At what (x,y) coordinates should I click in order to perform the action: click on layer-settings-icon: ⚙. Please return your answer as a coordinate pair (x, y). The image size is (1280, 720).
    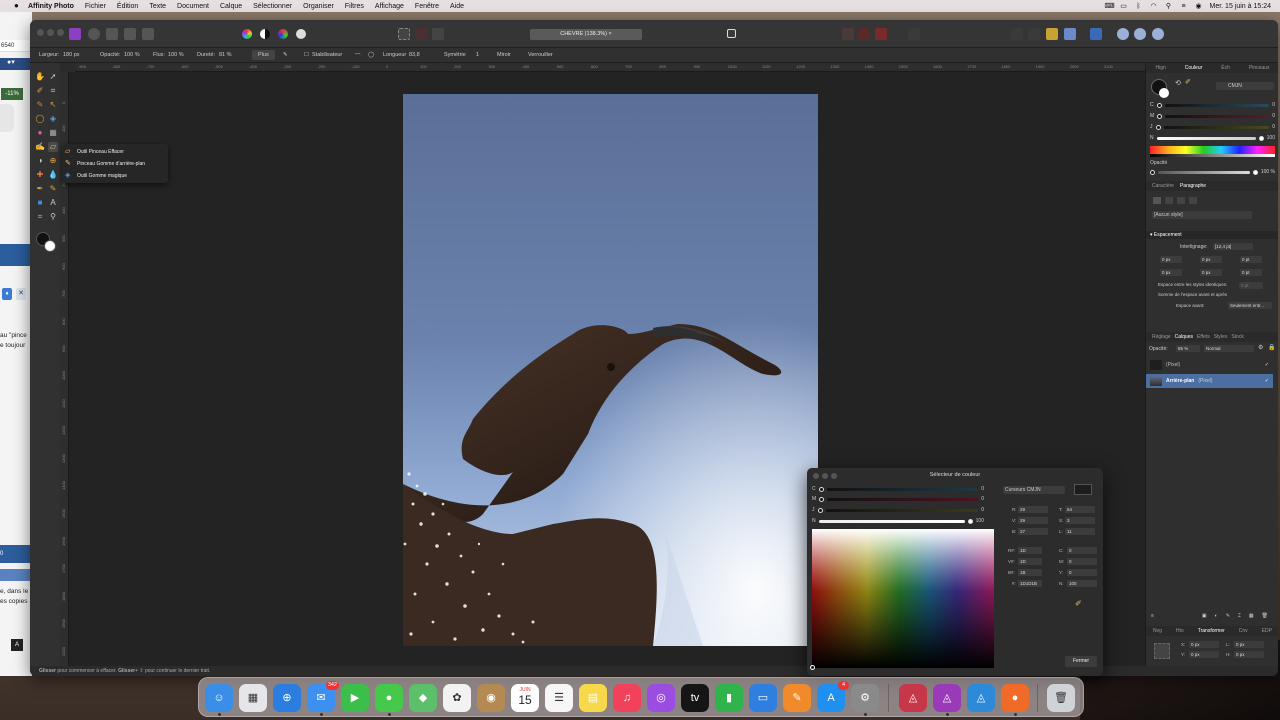
    Looking at the image, I should click on (1260, 347).